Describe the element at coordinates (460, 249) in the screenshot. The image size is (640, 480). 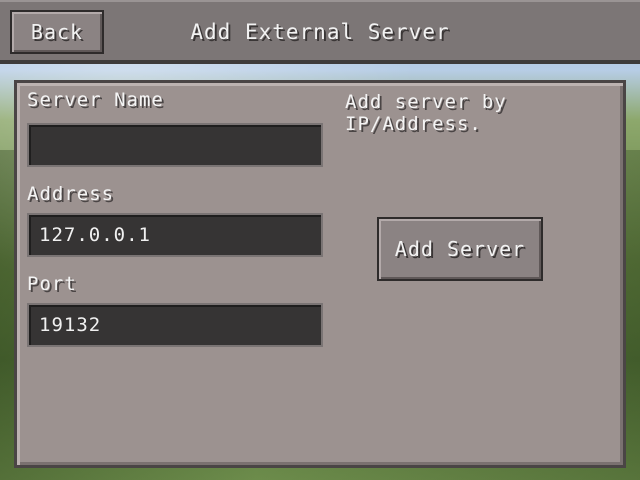
I see `add-server-button: Add Server` at that location.